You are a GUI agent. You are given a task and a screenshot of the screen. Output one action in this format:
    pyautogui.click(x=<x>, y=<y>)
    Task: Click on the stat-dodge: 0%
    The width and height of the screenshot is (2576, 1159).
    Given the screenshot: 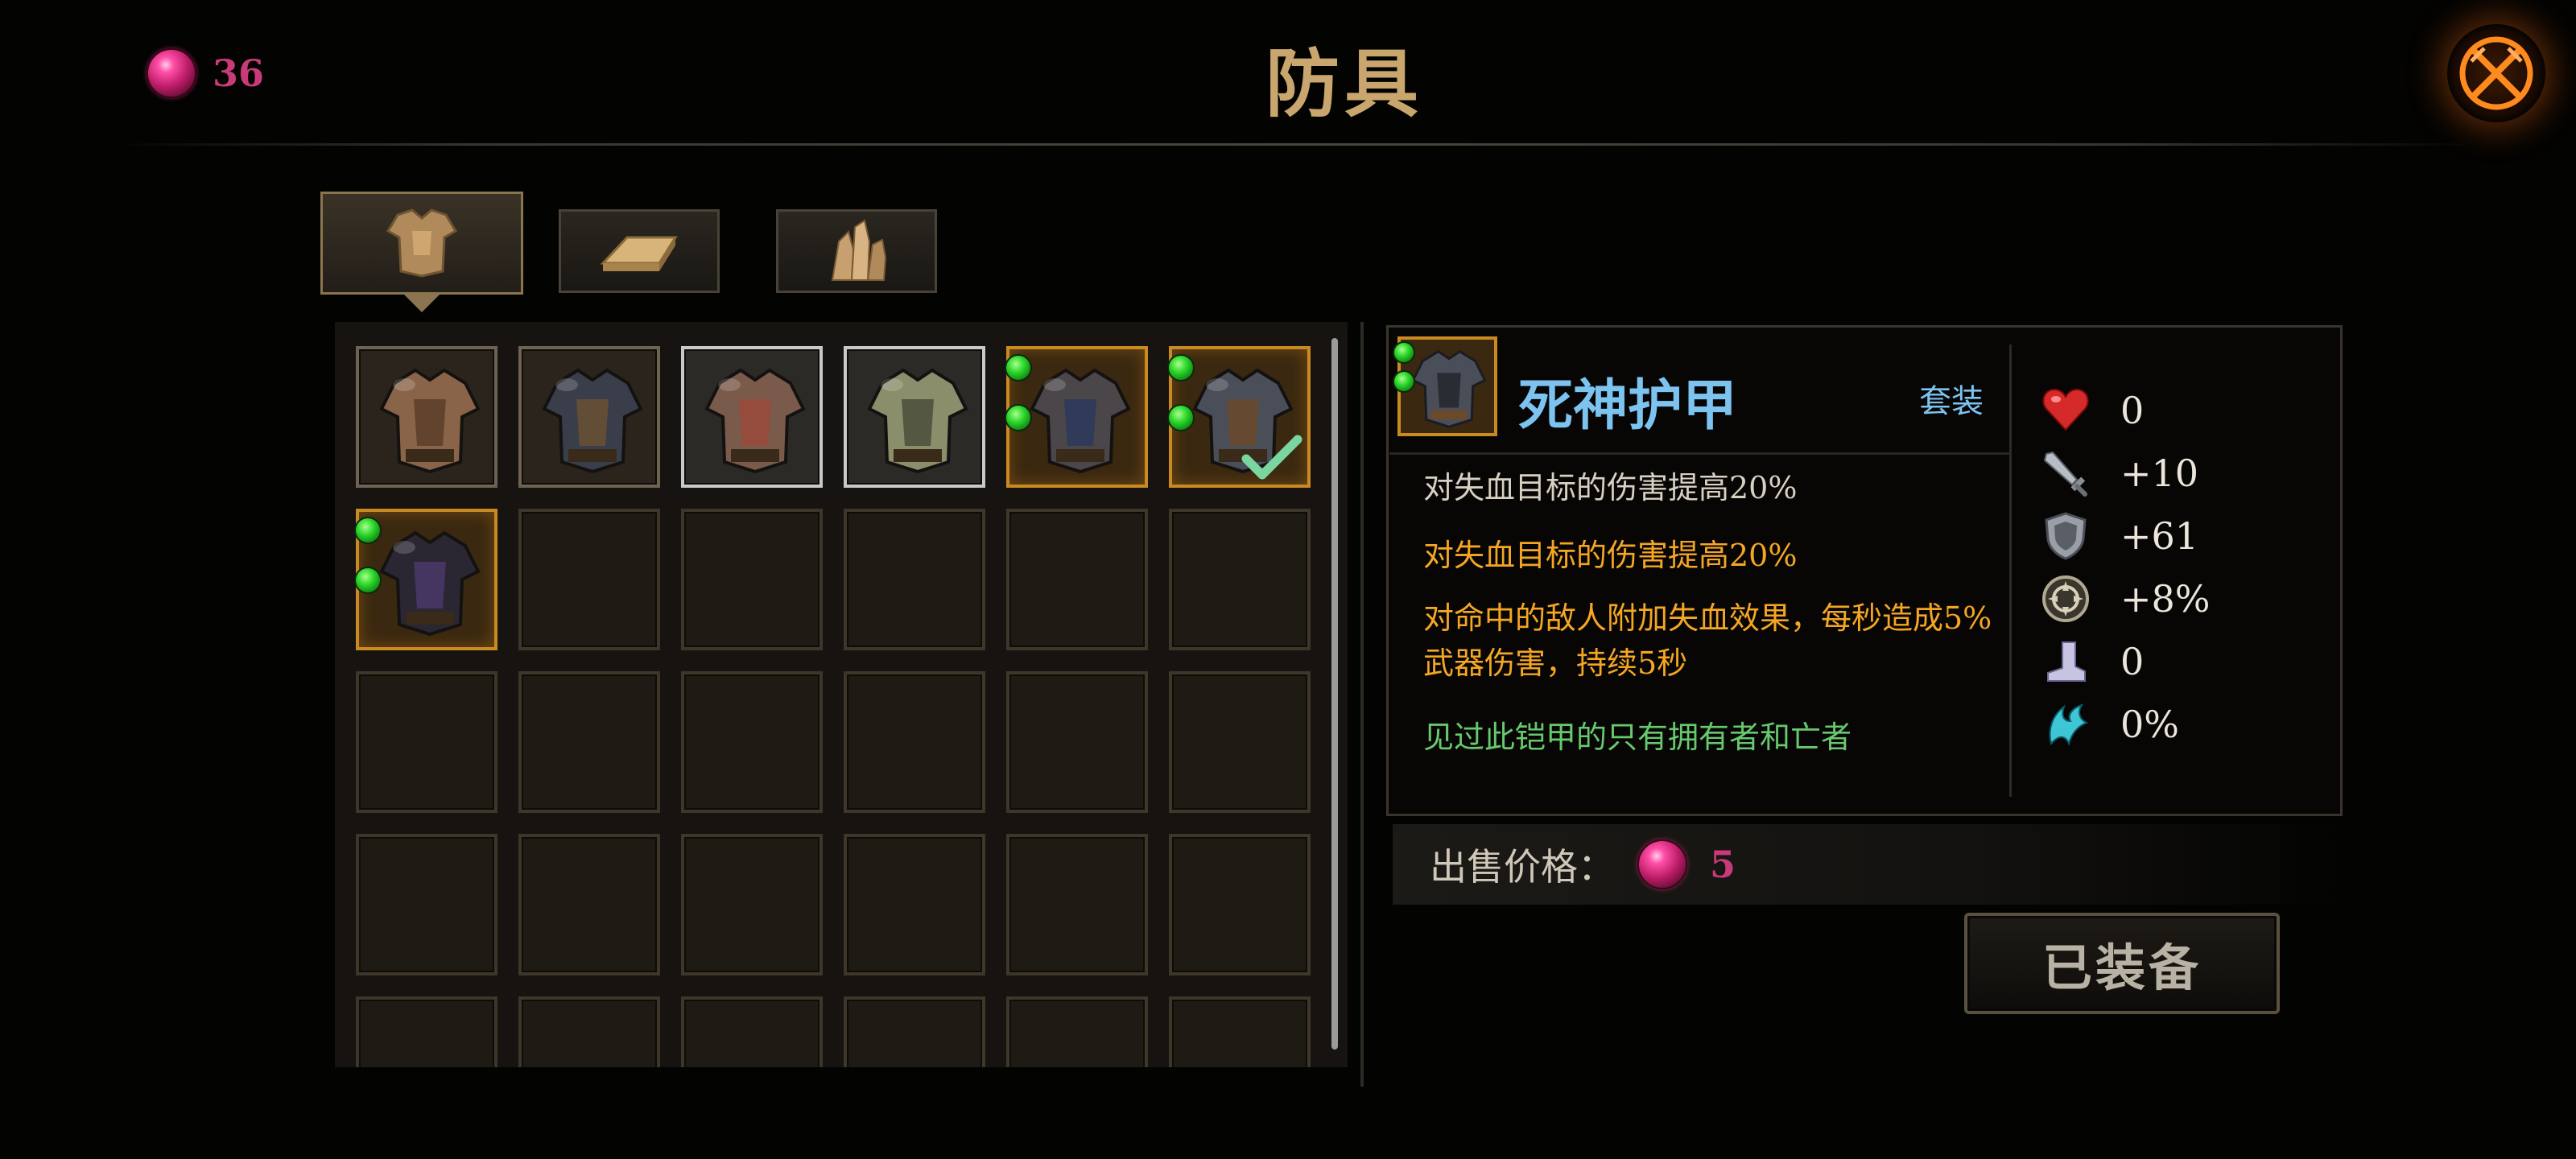 What is the action you would take?
    pyautogui.click(x=2109, y=724)
    